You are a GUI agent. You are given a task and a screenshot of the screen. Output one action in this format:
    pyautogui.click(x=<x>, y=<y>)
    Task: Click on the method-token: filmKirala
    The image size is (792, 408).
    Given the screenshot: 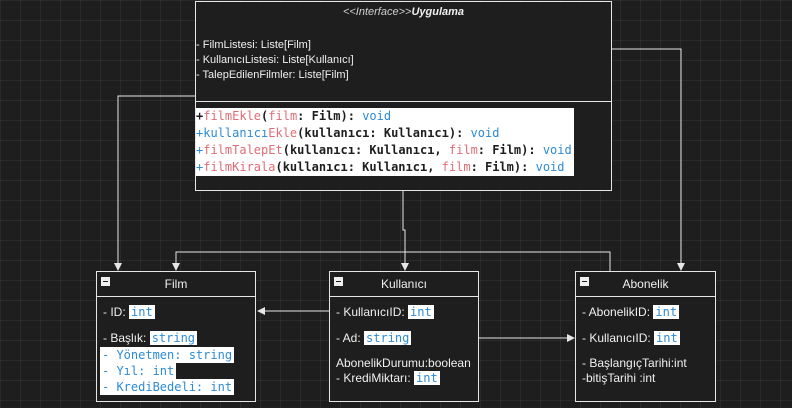 What is the action you would take?
    pyautogui.click(x=239, y=167)
    